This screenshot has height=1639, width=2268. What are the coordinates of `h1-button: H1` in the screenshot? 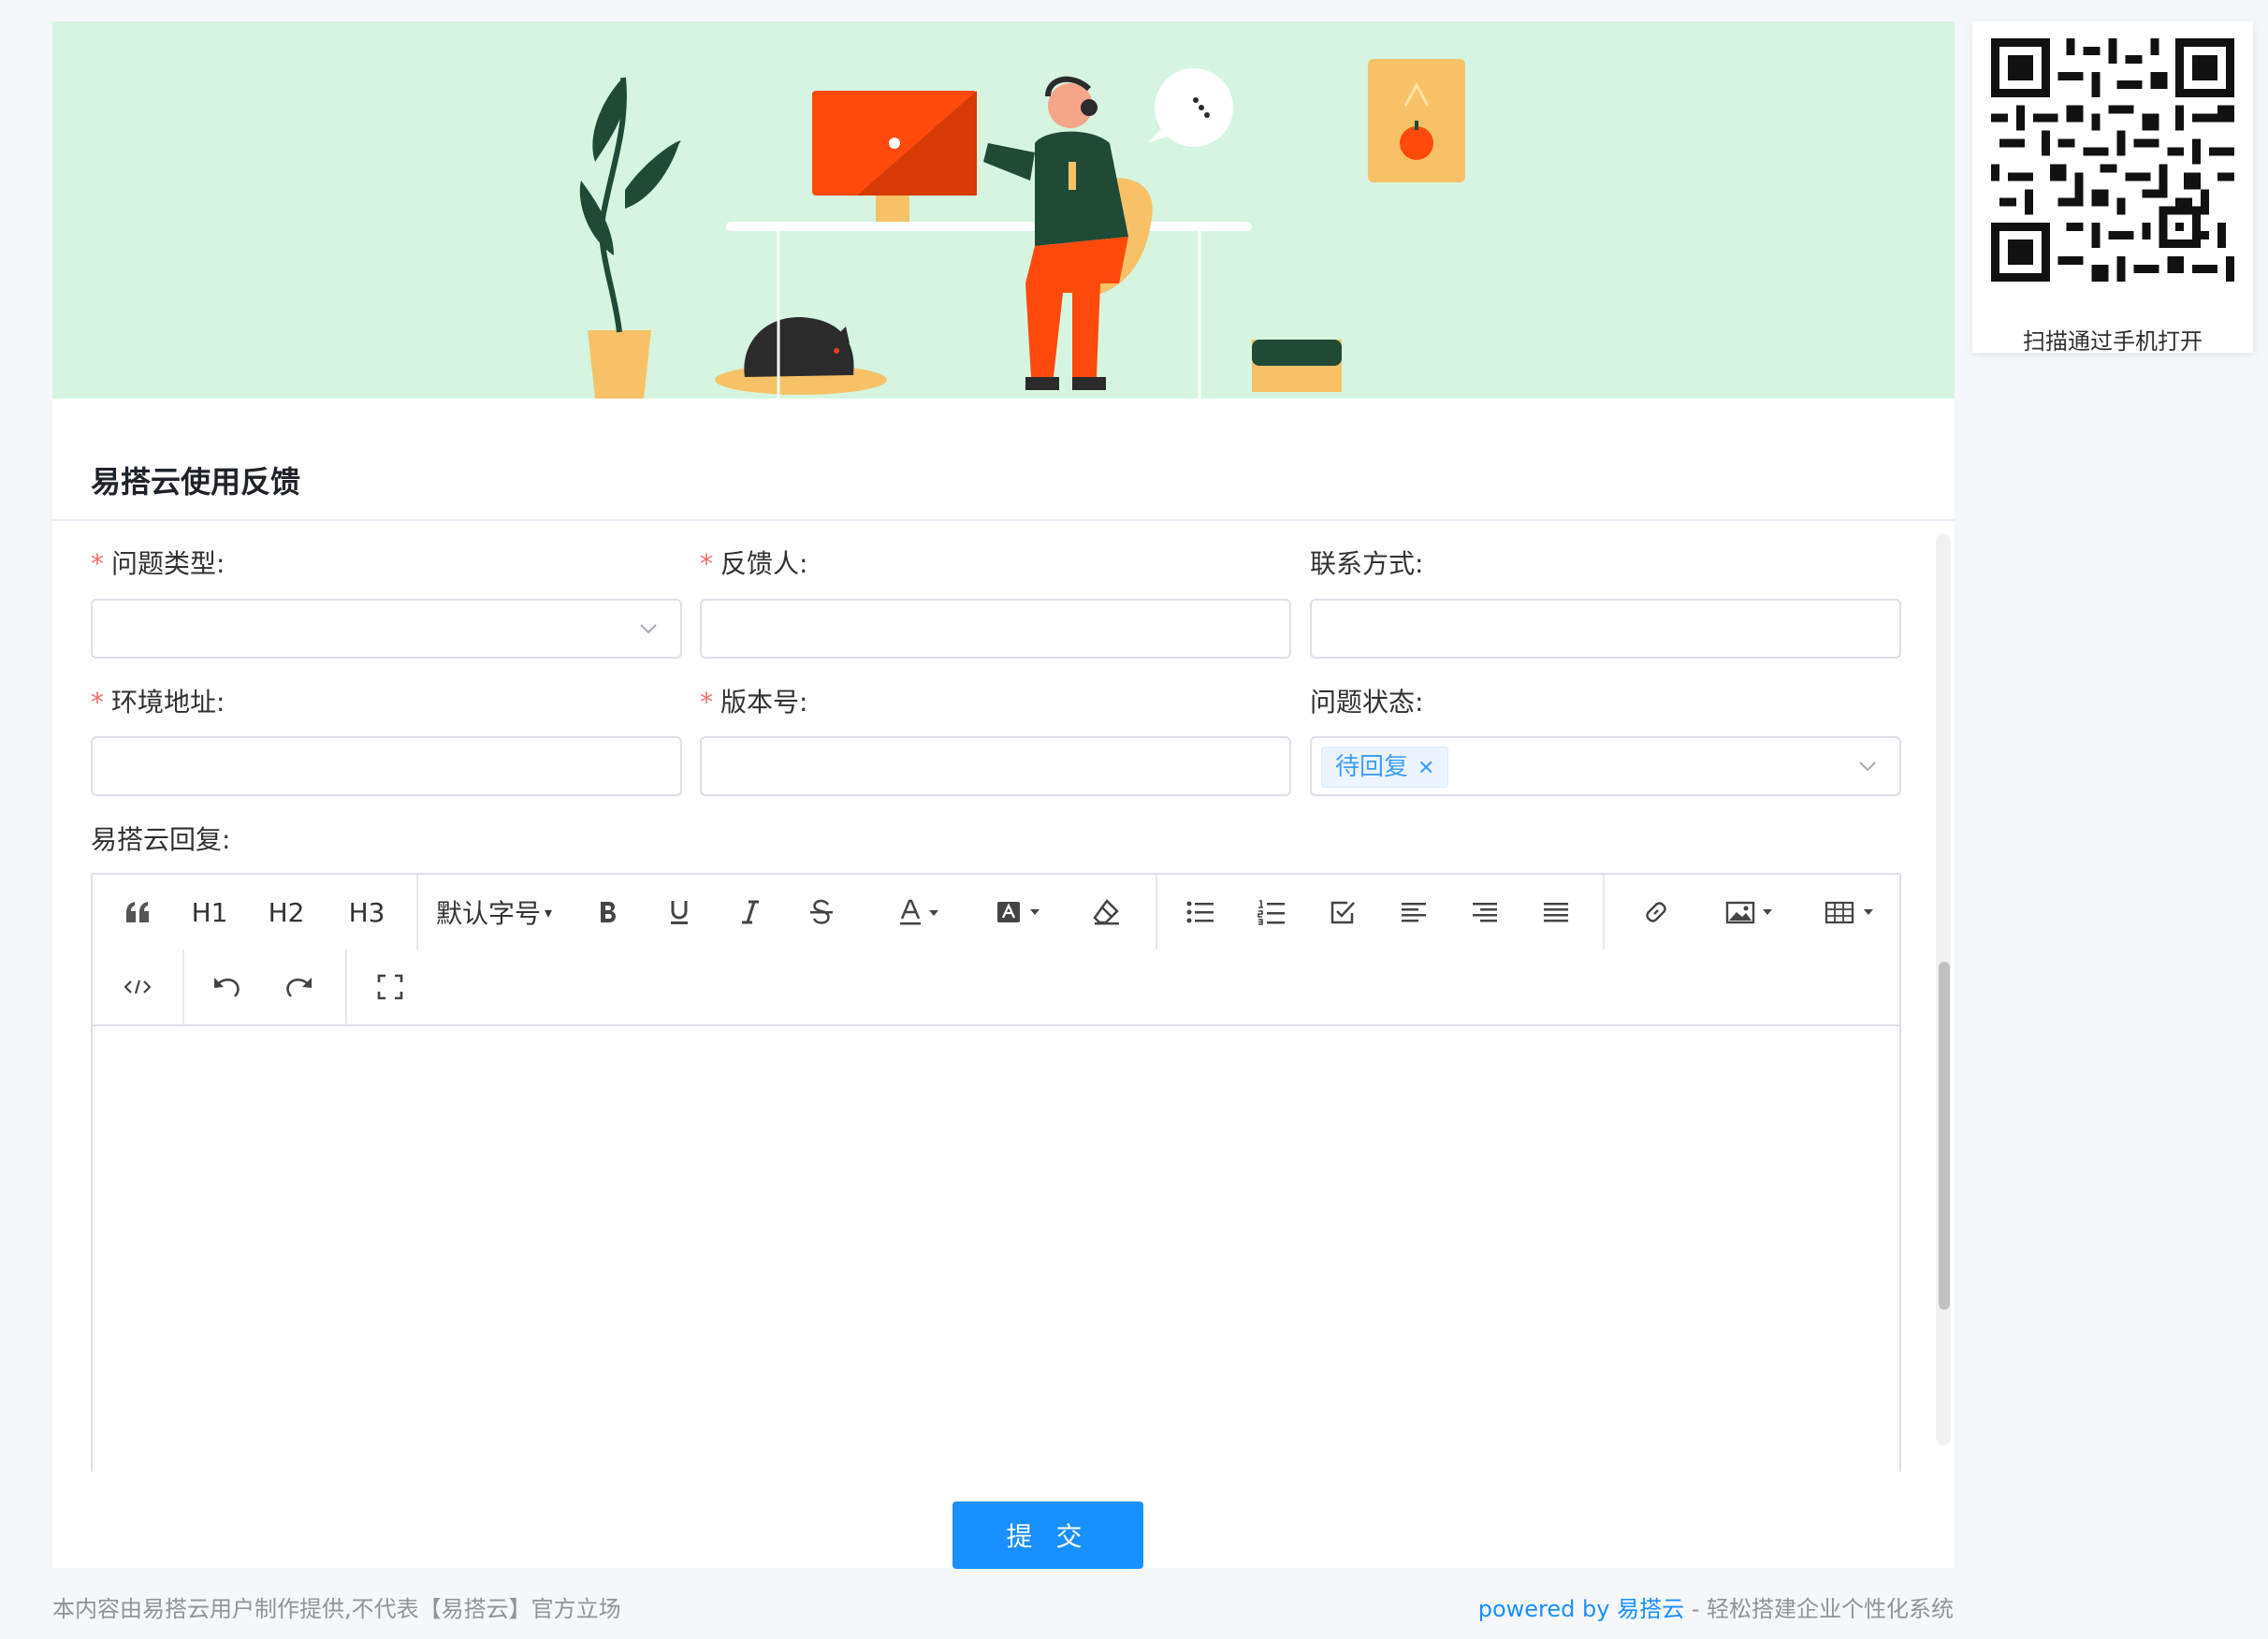 It's located at (209, 913).